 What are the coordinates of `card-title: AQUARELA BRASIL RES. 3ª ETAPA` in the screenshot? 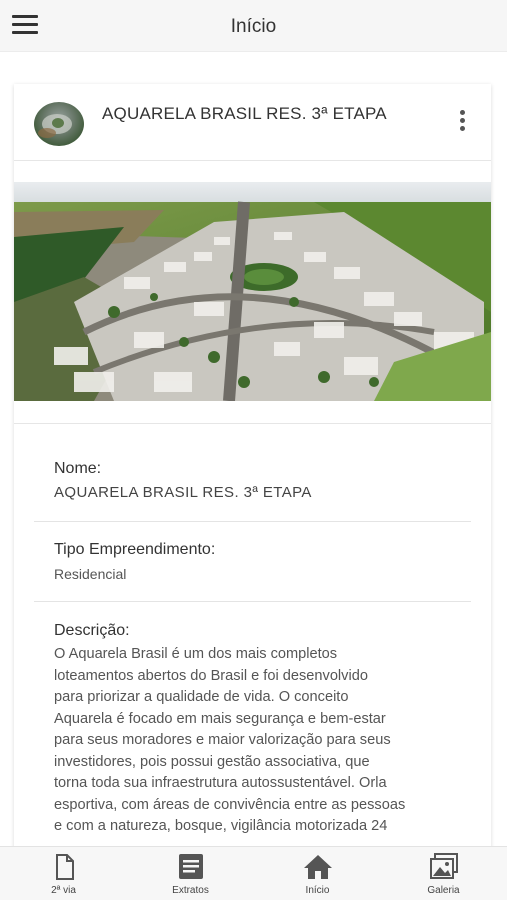 It's located at (244, 113).